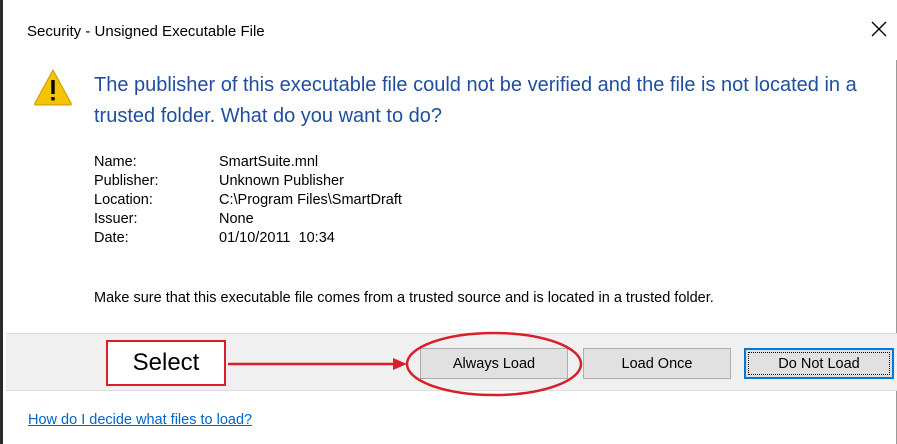 This screenshot has height=444, width=897. I want to click on detail-label: Date:, so click(111, 238).